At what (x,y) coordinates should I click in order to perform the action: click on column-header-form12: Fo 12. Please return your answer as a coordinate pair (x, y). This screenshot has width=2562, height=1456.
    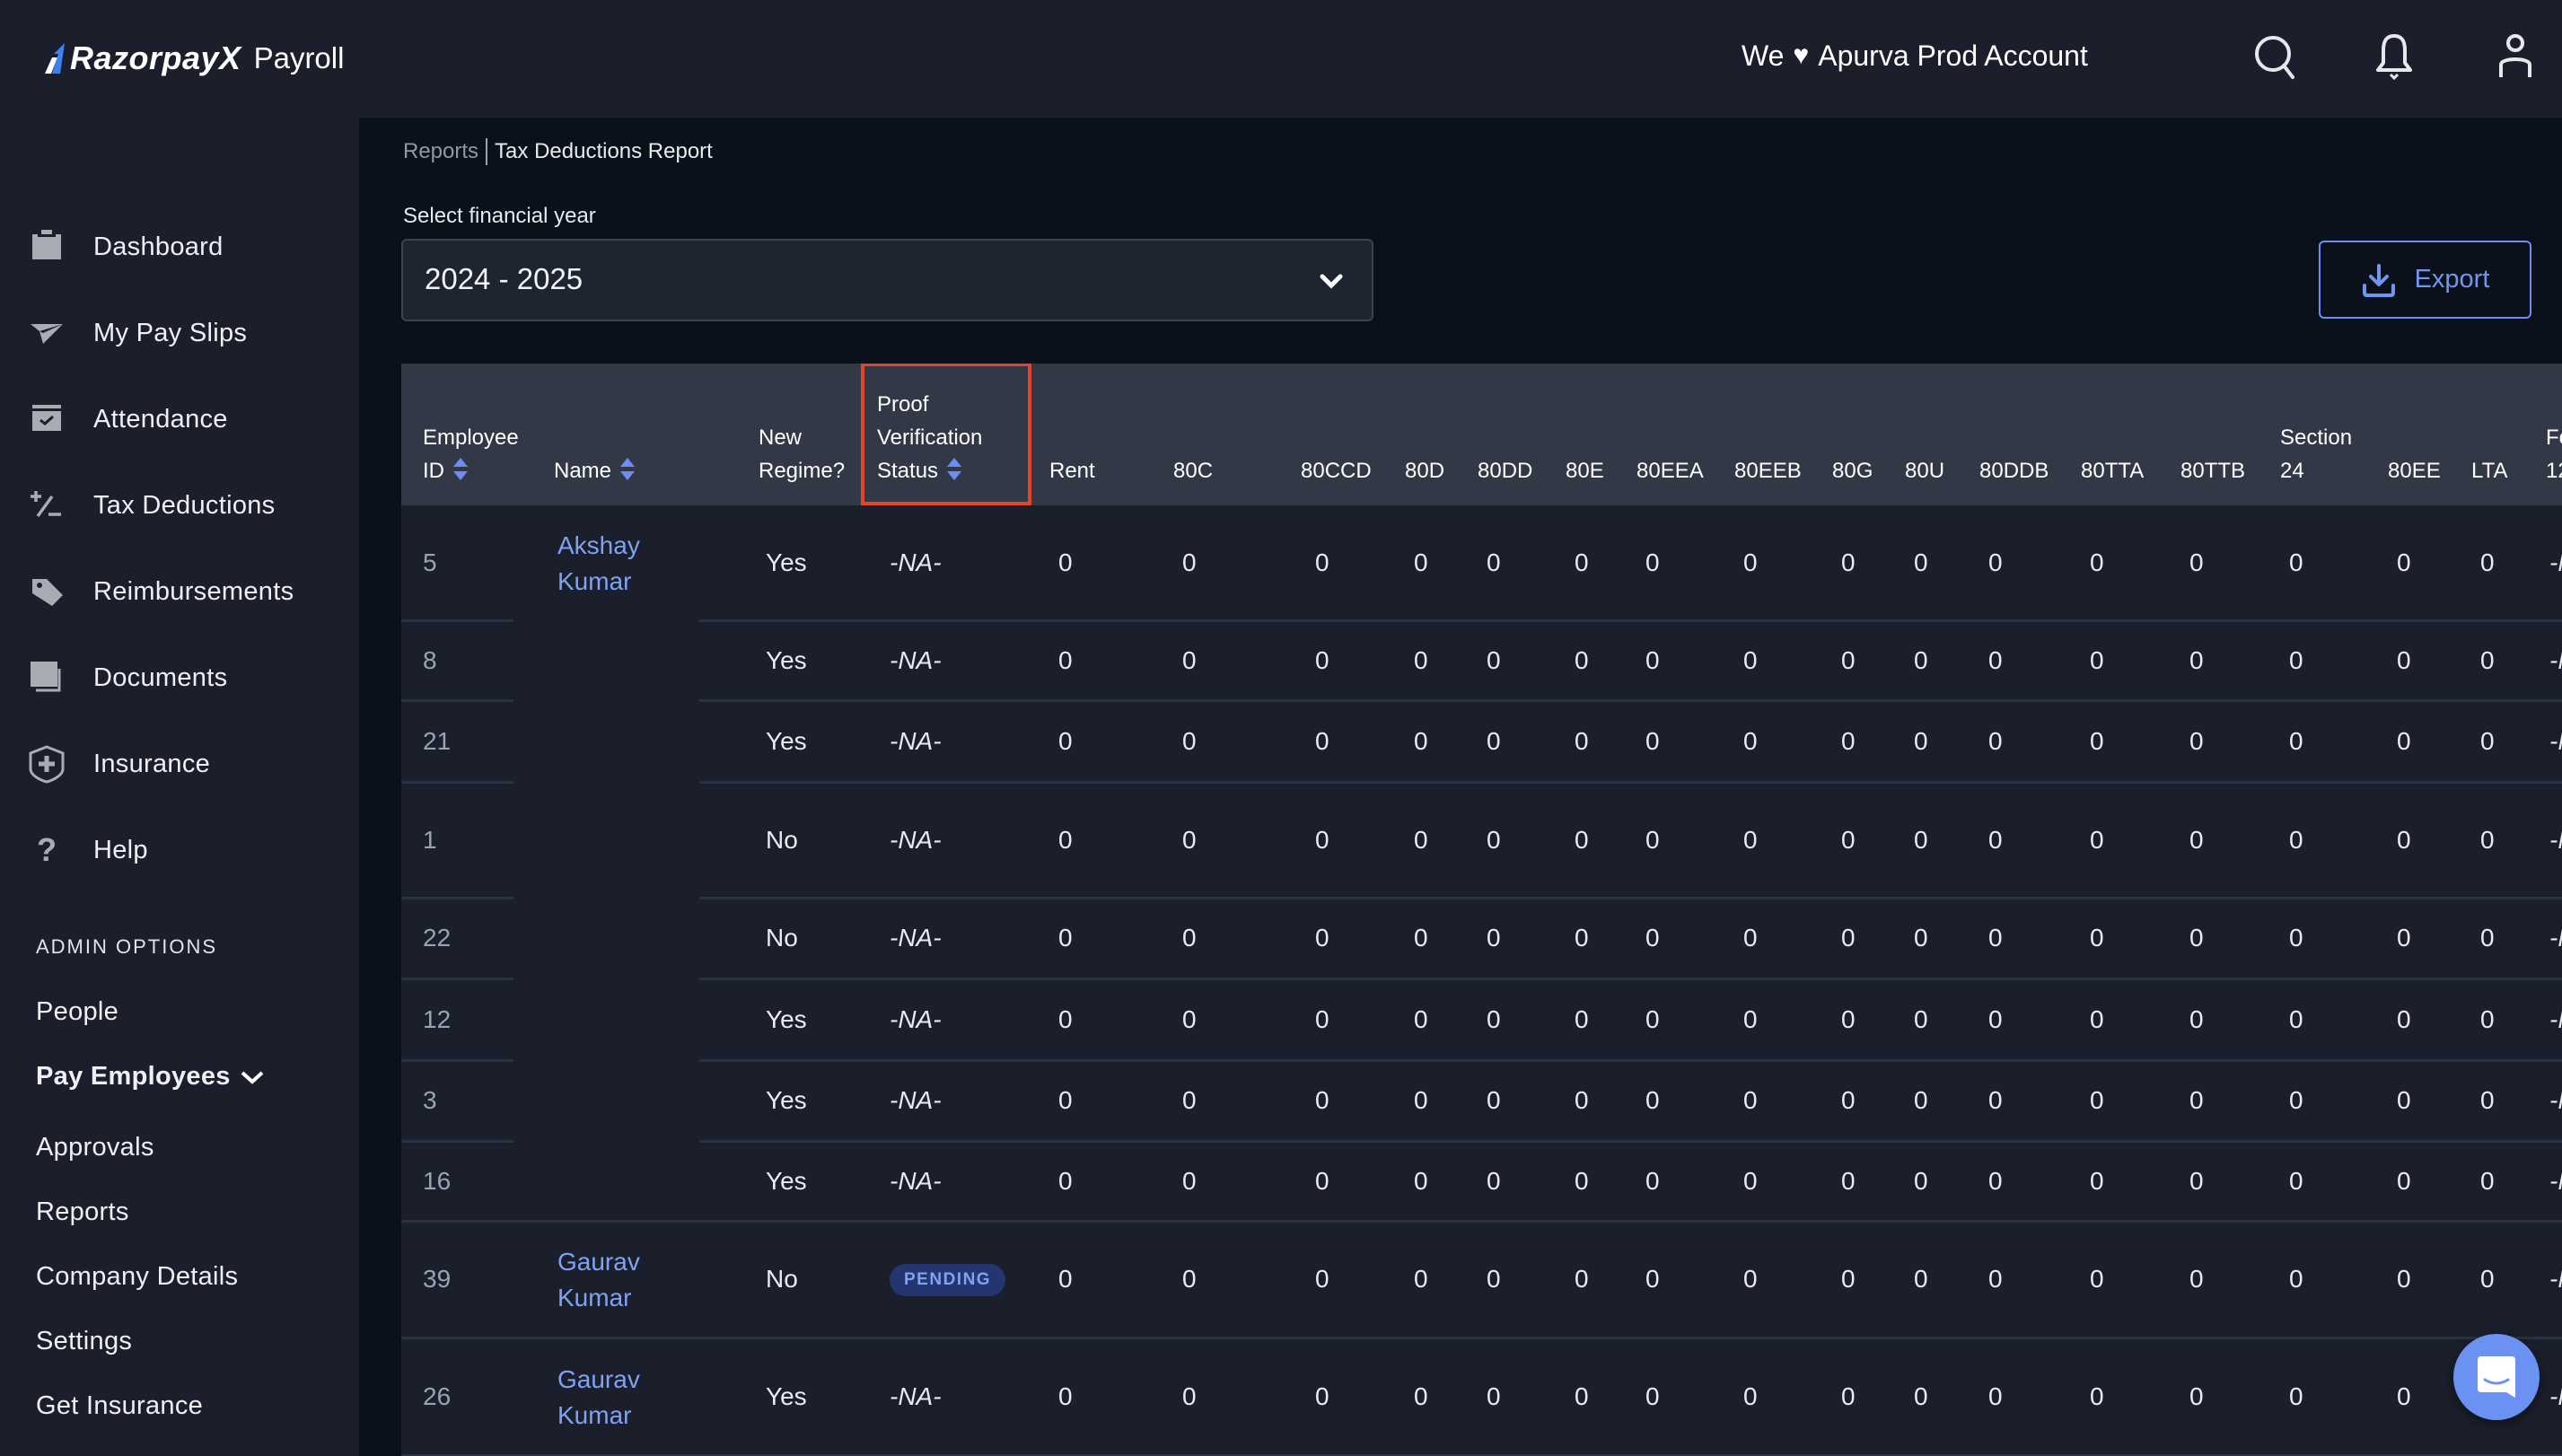
    Looking at the image, I should click on (2554, 454).